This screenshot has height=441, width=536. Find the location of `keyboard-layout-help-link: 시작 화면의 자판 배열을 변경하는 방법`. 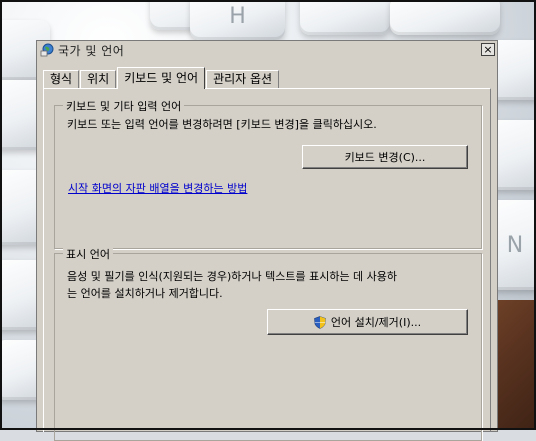

keyboard-layout-help-link: 시작 화면의 자판 배열을 변경하는 방법 is located at coordinates (157, 188).